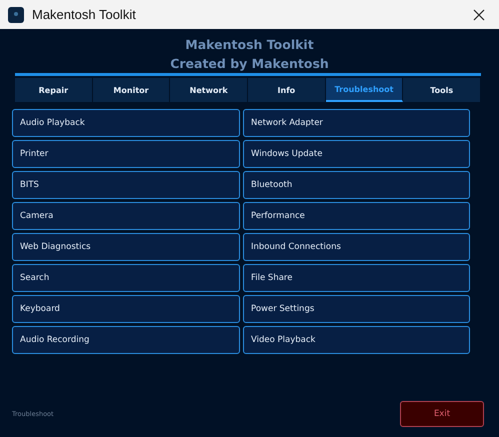 The width and height of the screenshot is (499, 437). I want to click on troubleshoot-button: Keyboard, so click(126, 309).